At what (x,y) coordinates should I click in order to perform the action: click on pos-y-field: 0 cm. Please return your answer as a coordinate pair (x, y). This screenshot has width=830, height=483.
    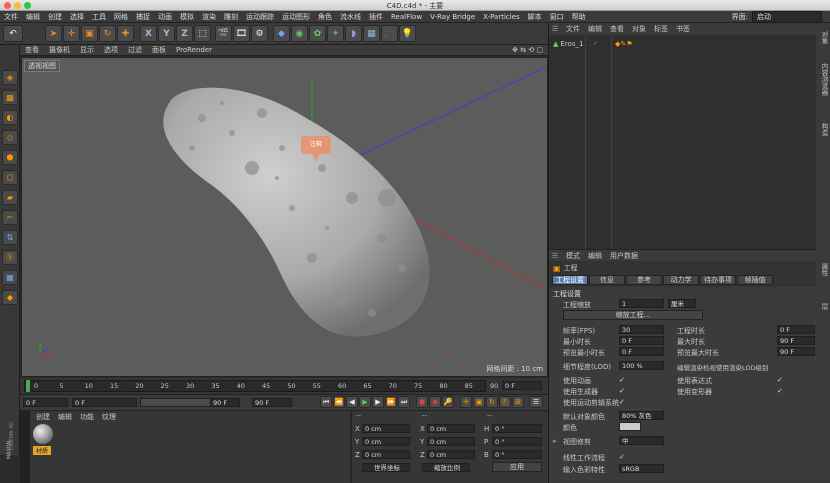
    Looking at the image, I should click on (386, 441).